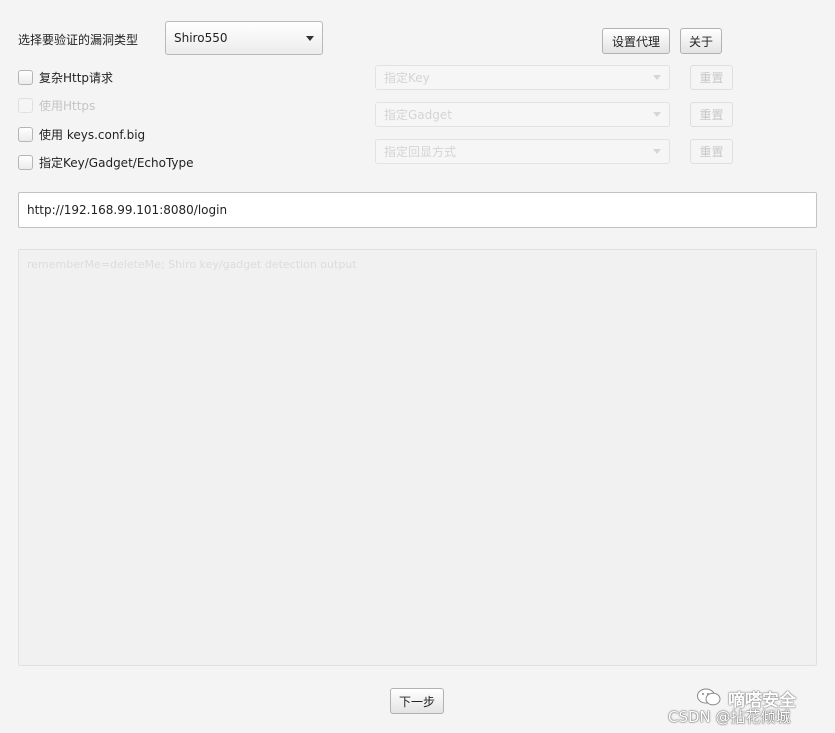  Describe the element at coordinates (407, 78) in the screenshot. I see `key-dropdown-placeholder: 指定Key` at that location.